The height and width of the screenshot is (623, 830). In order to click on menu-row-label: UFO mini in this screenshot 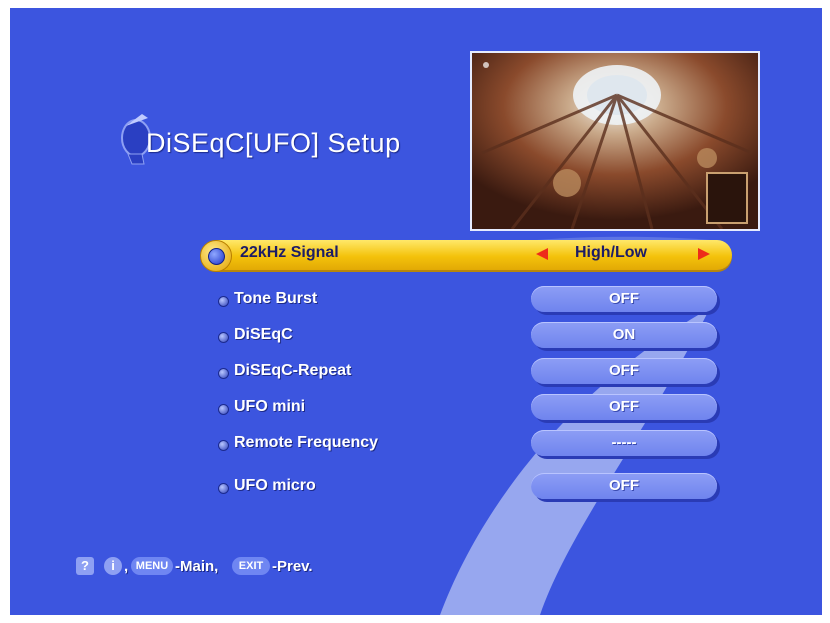, I will do `click(270, 406)`.